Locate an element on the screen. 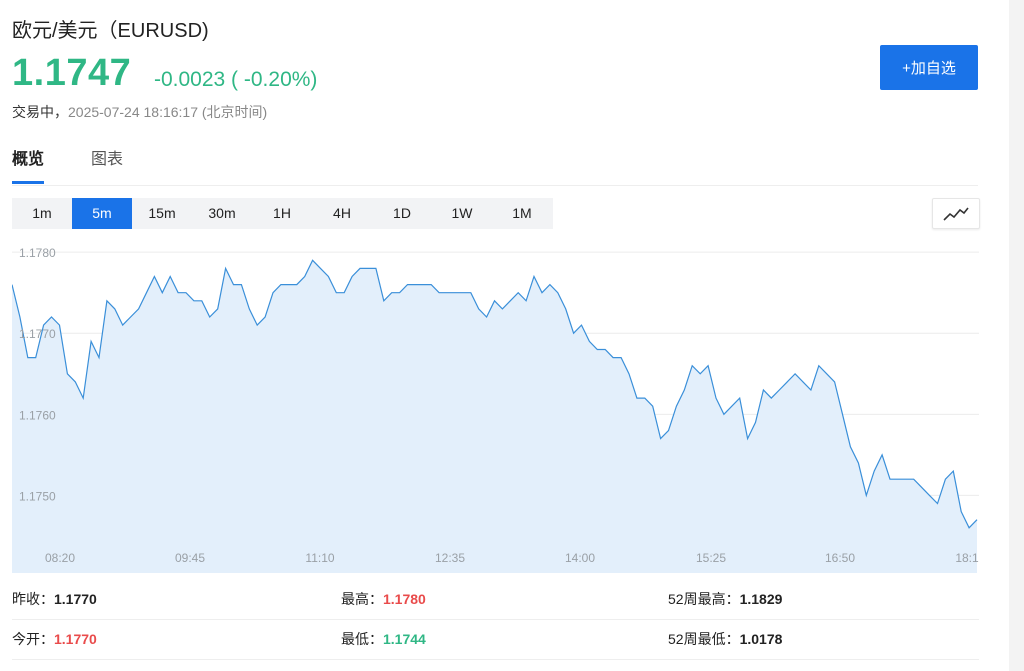 This screenshot has width=1024, height=671. stat-value: 1.1744 is located at coordinates (404, 639).